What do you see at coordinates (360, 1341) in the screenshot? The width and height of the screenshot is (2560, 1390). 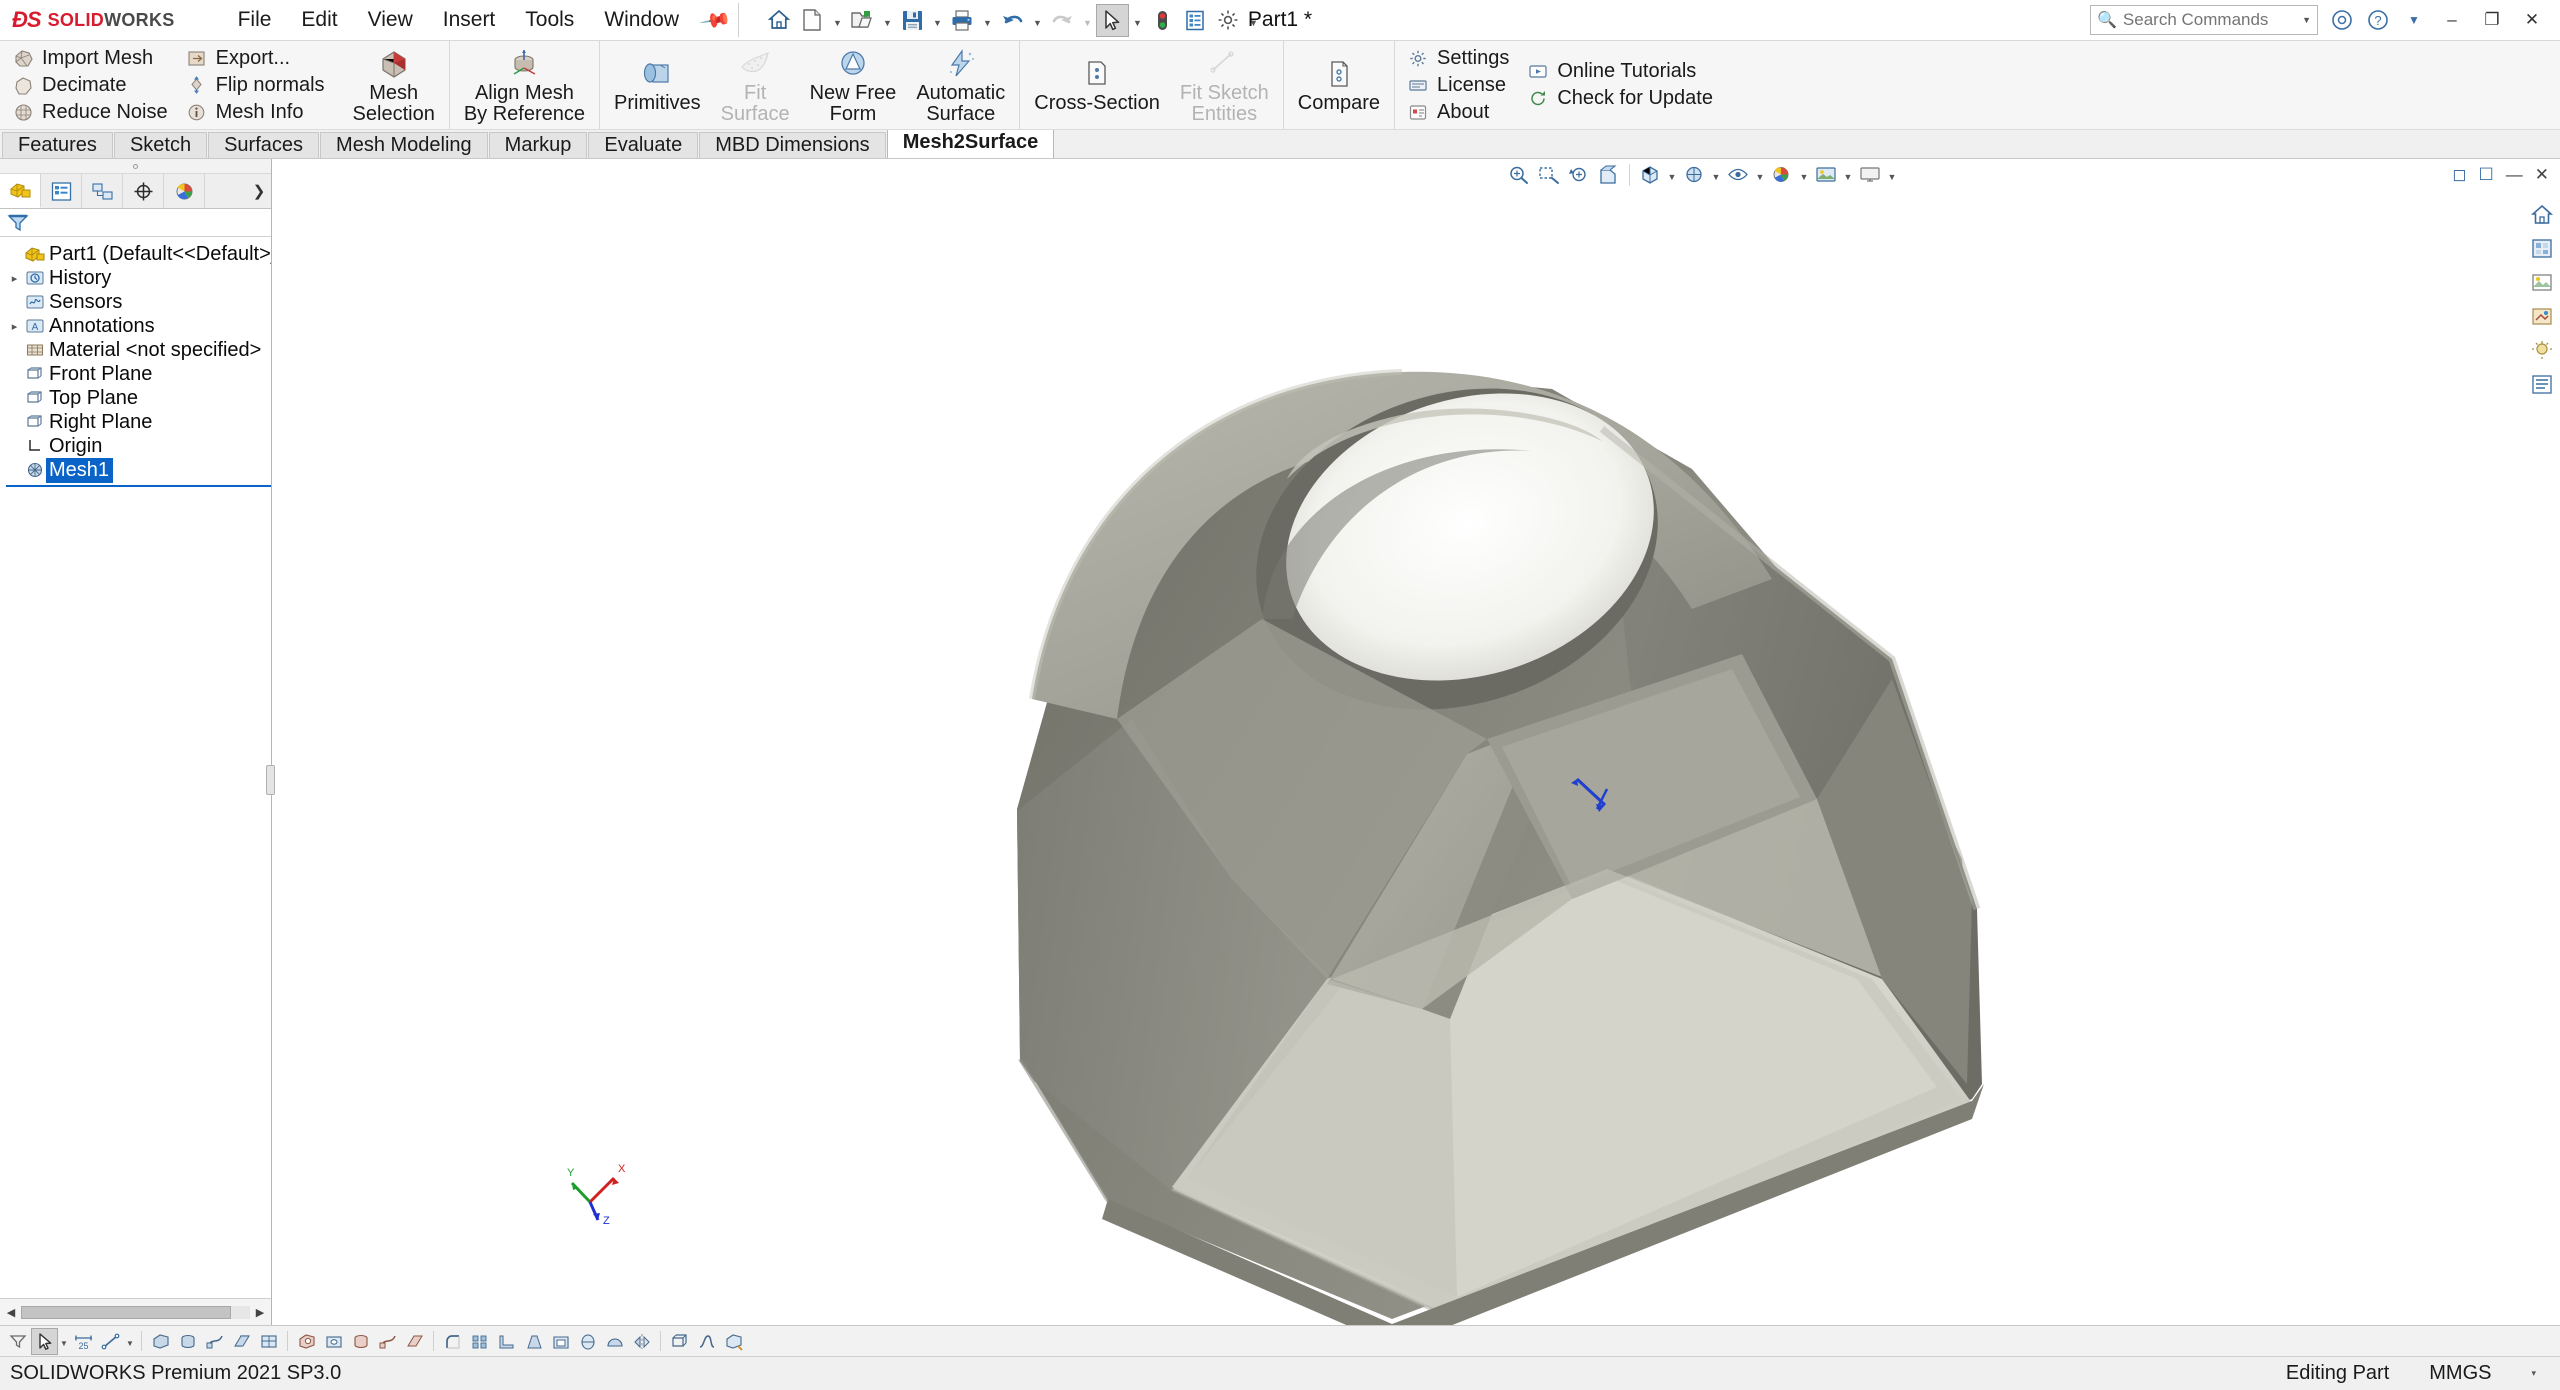 I see `revolved-cut-icon` at bounding box center [360, 1341].